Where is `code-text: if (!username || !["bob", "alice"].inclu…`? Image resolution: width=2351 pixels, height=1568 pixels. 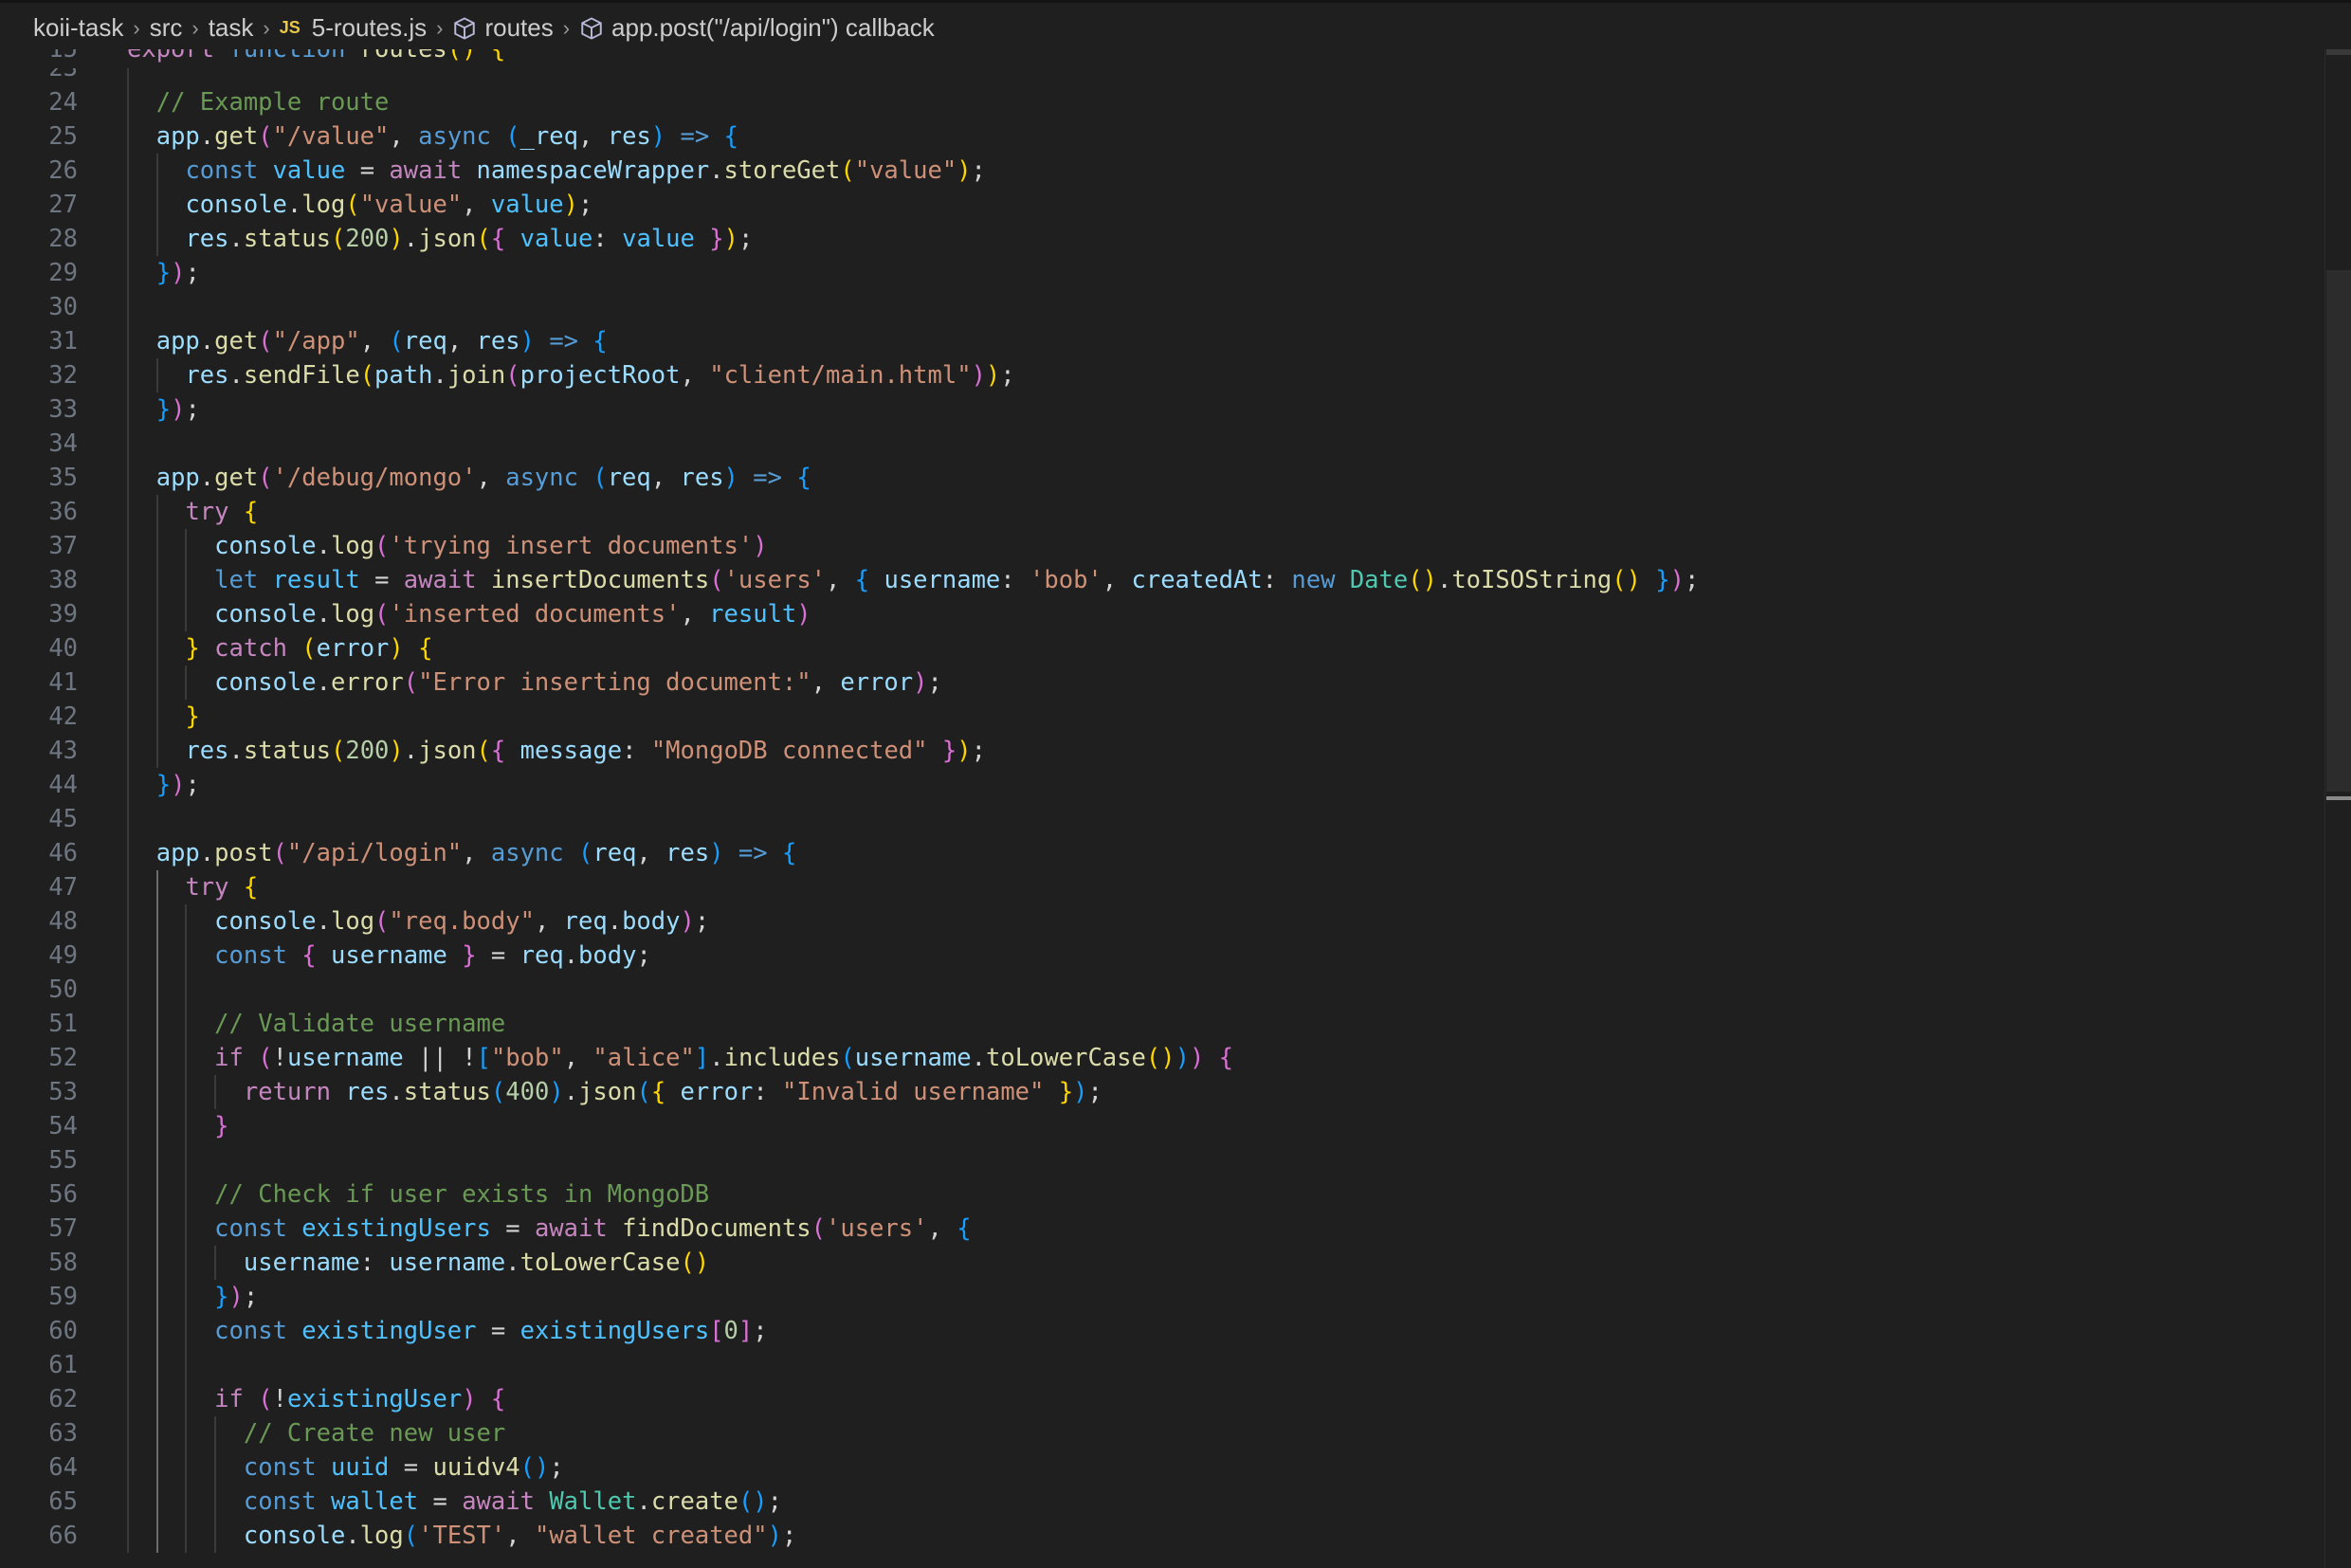 code-text: if (!username || !["bob", "alice"].inclu… is located at coordinates (724, 1058).